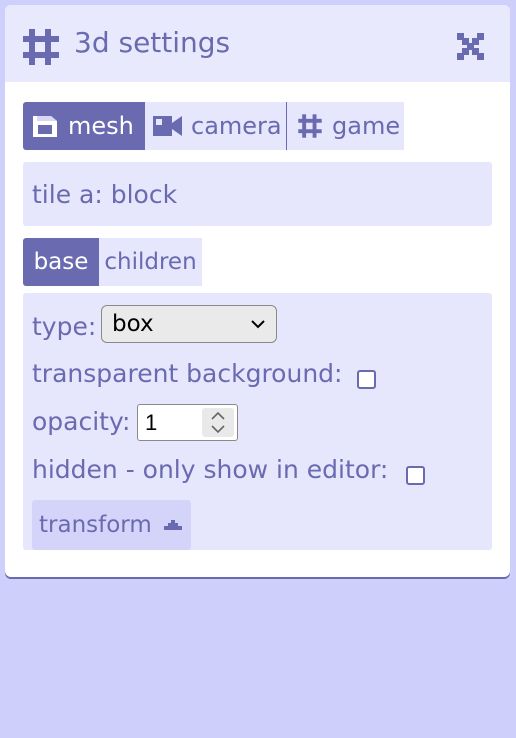  What do you see at coordinates (64, 326) in the screenshot?
I see `type-label: type:` at bounding box center [64, 326].